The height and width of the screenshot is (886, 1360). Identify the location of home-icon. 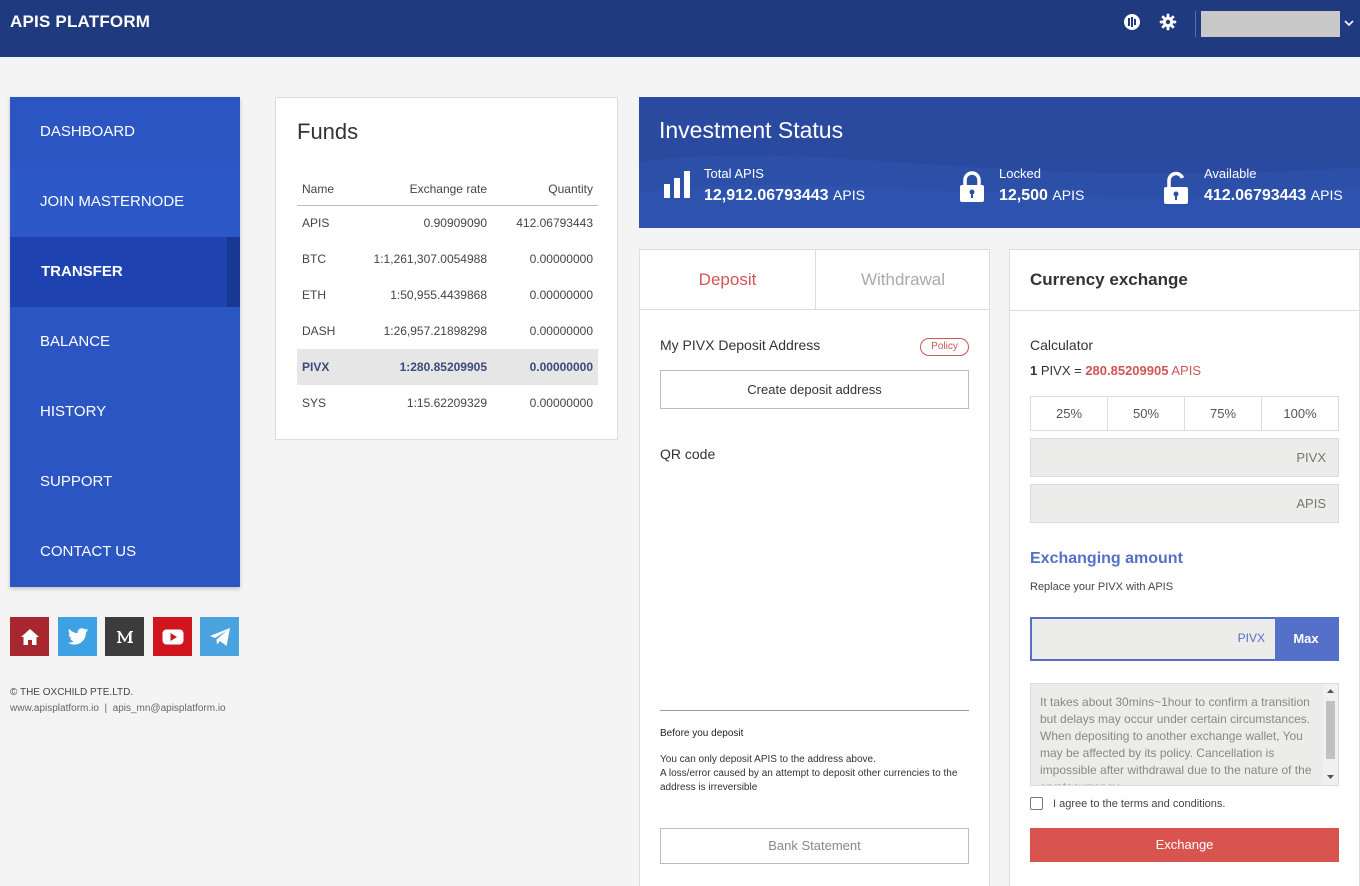
(29, 636).